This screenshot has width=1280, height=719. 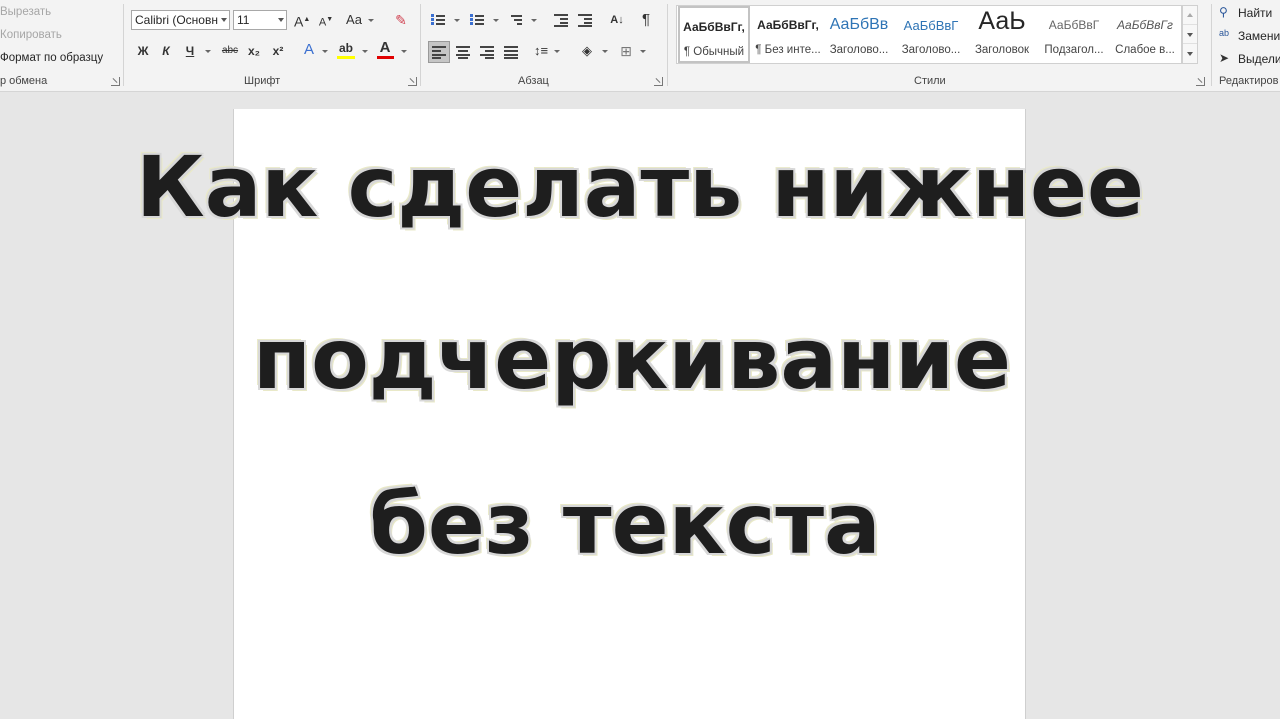 What do you see at coordinates (1259, 59) in the screenshot?
I see `select-button: Выдели` at bounding box center [1259, 59].